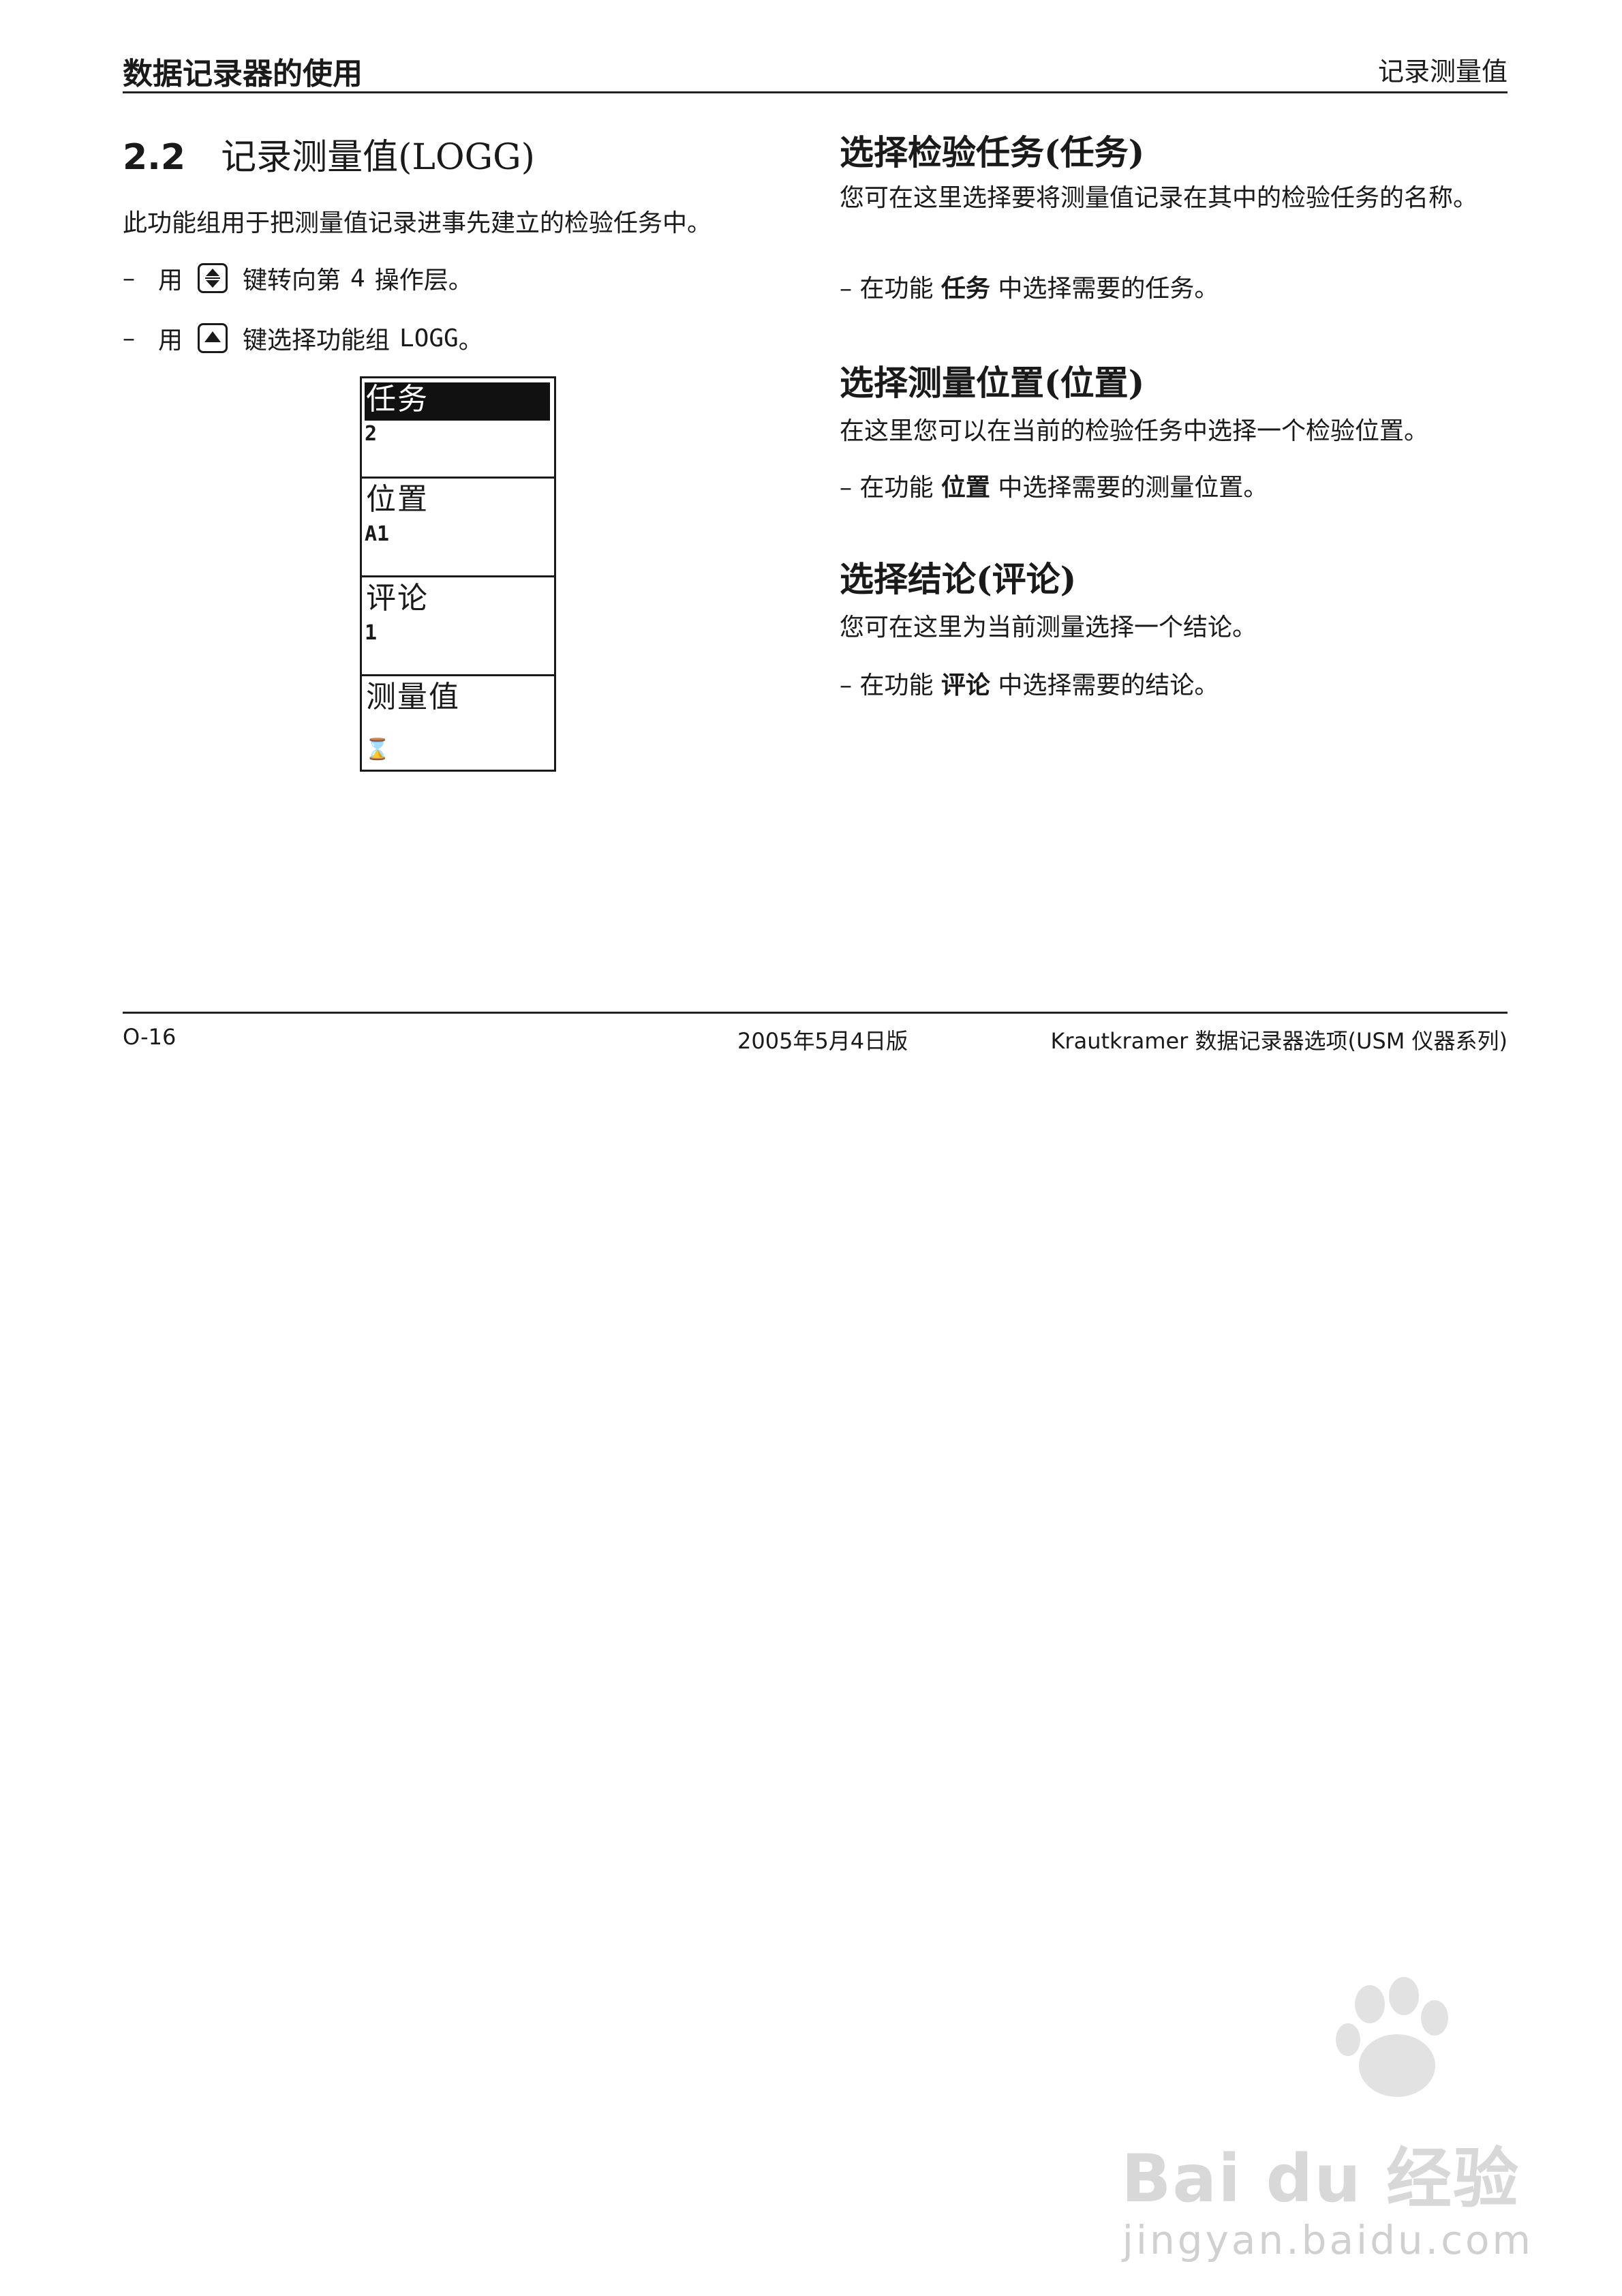 This screenshot has width=1622, height=2296. I want to click on function-name: 位置, so click(965, 488).